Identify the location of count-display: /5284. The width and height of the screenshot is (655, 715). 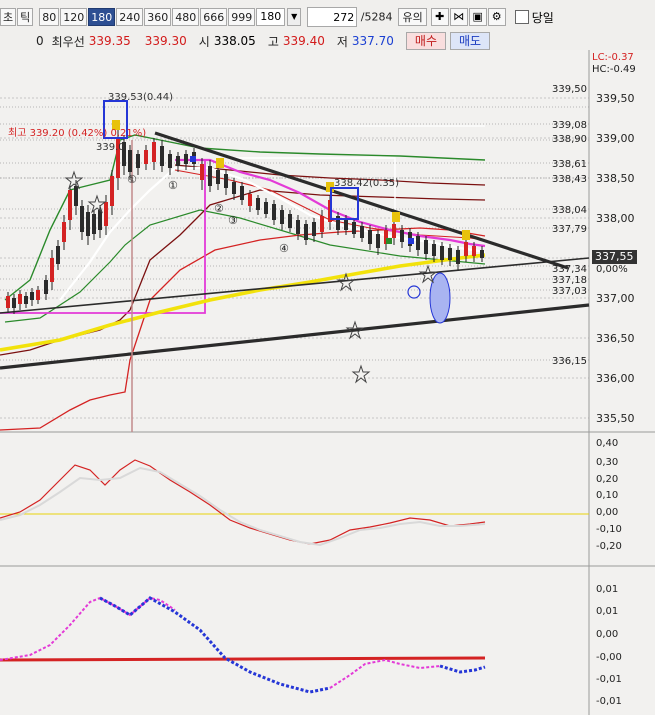
(349, 17).